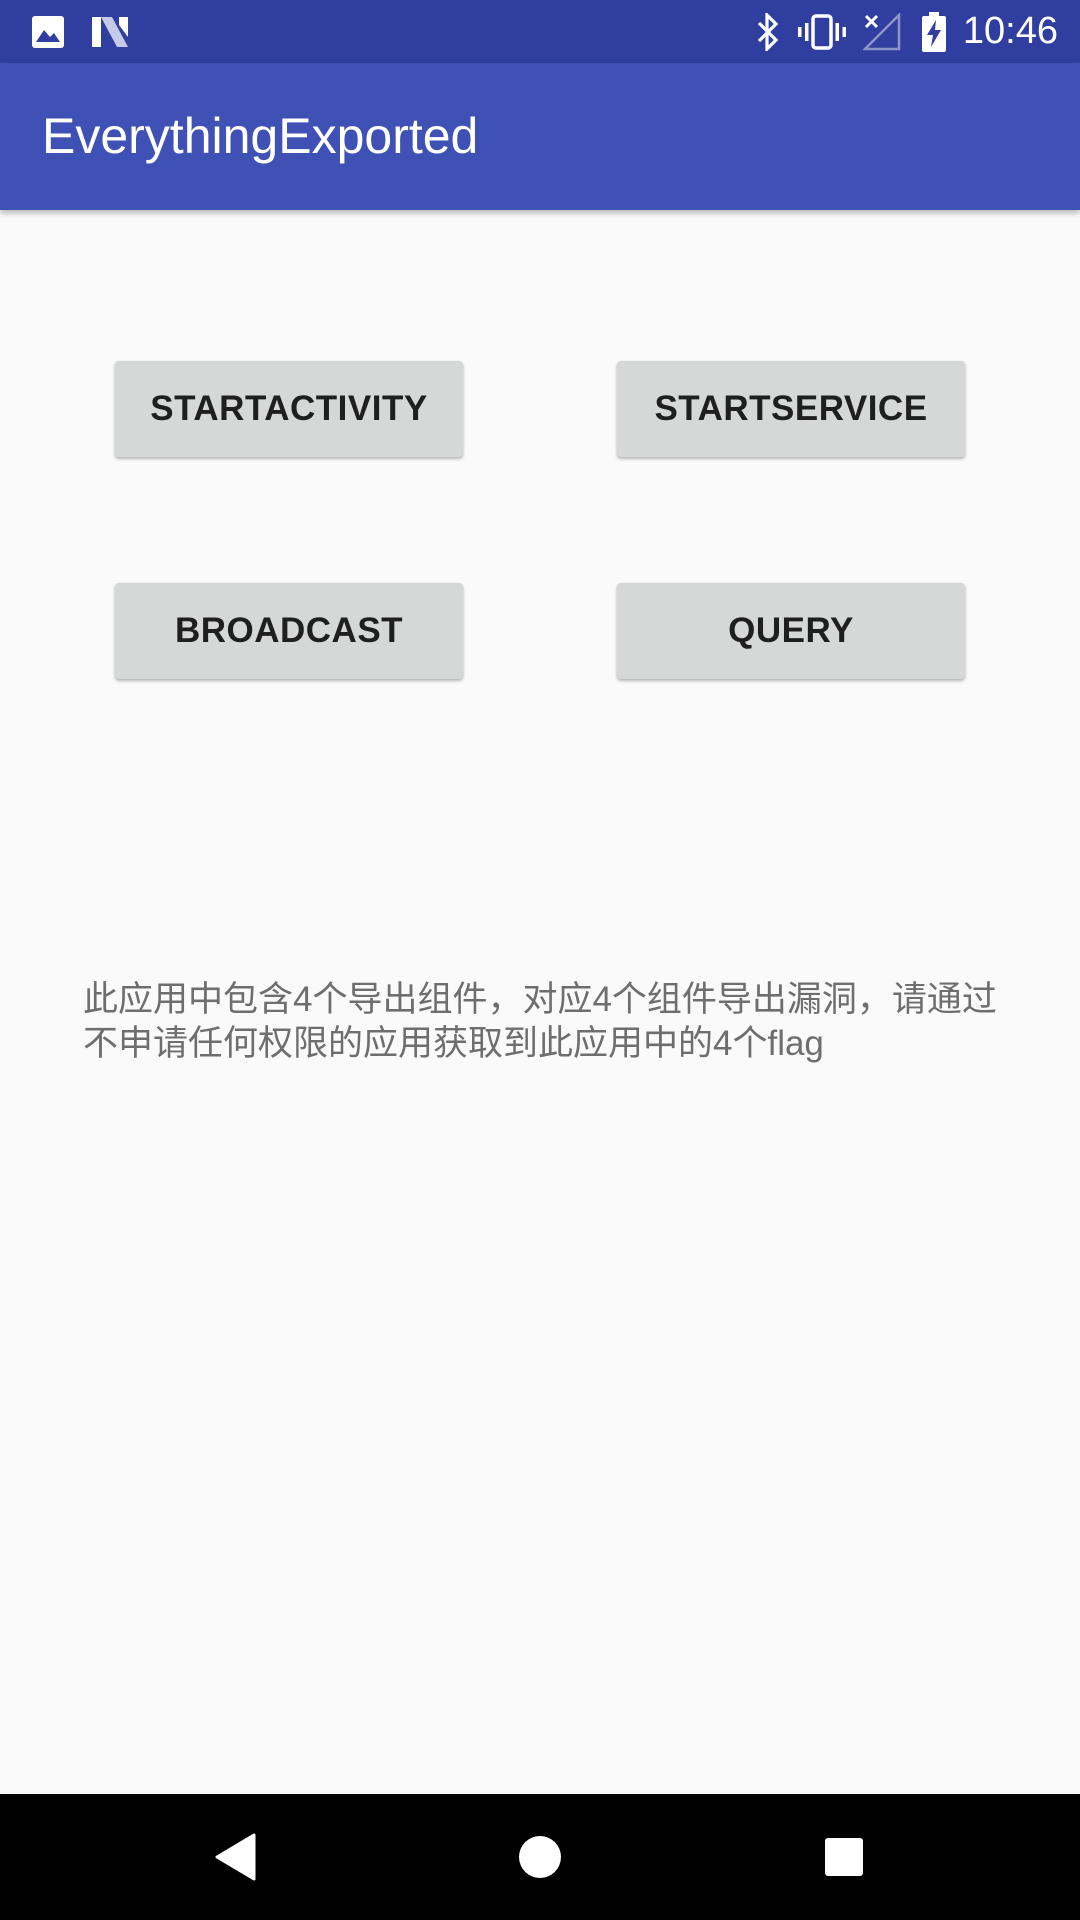  Describe the element at coordinates (260, 136) in the screenshot. I see `app-title: EverythingExported` at that location.